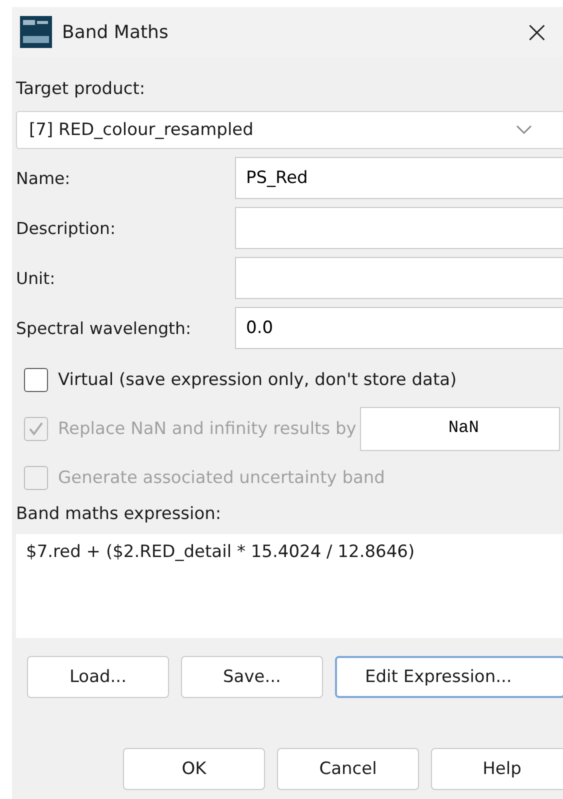 The width and height of the screenshot is (563, 799). I want to click on checkbox-label: Generate associated uncertainty band, so click(221, 478).